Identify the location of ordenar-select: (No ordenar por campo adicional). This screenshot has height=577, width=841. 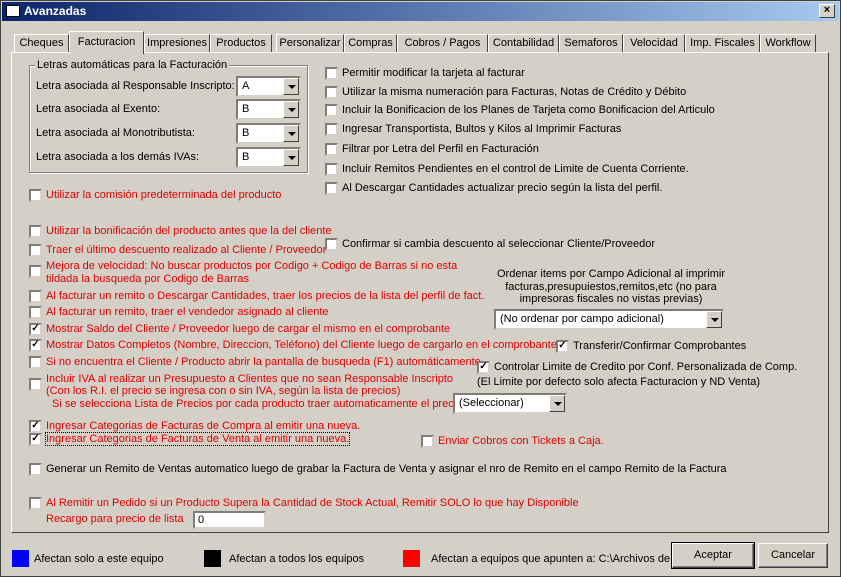
(609, 319).